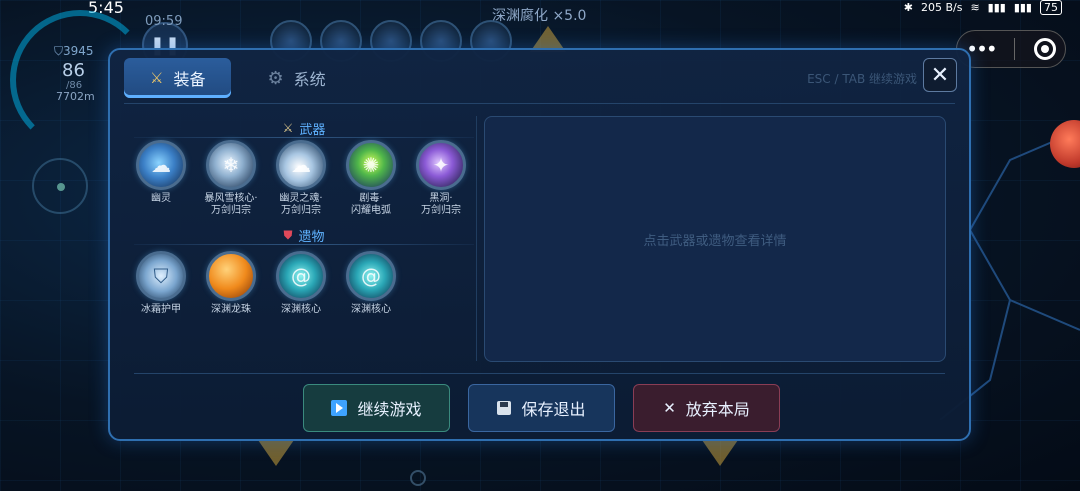  I want to click on virtual-joystick, so click(60, 186).